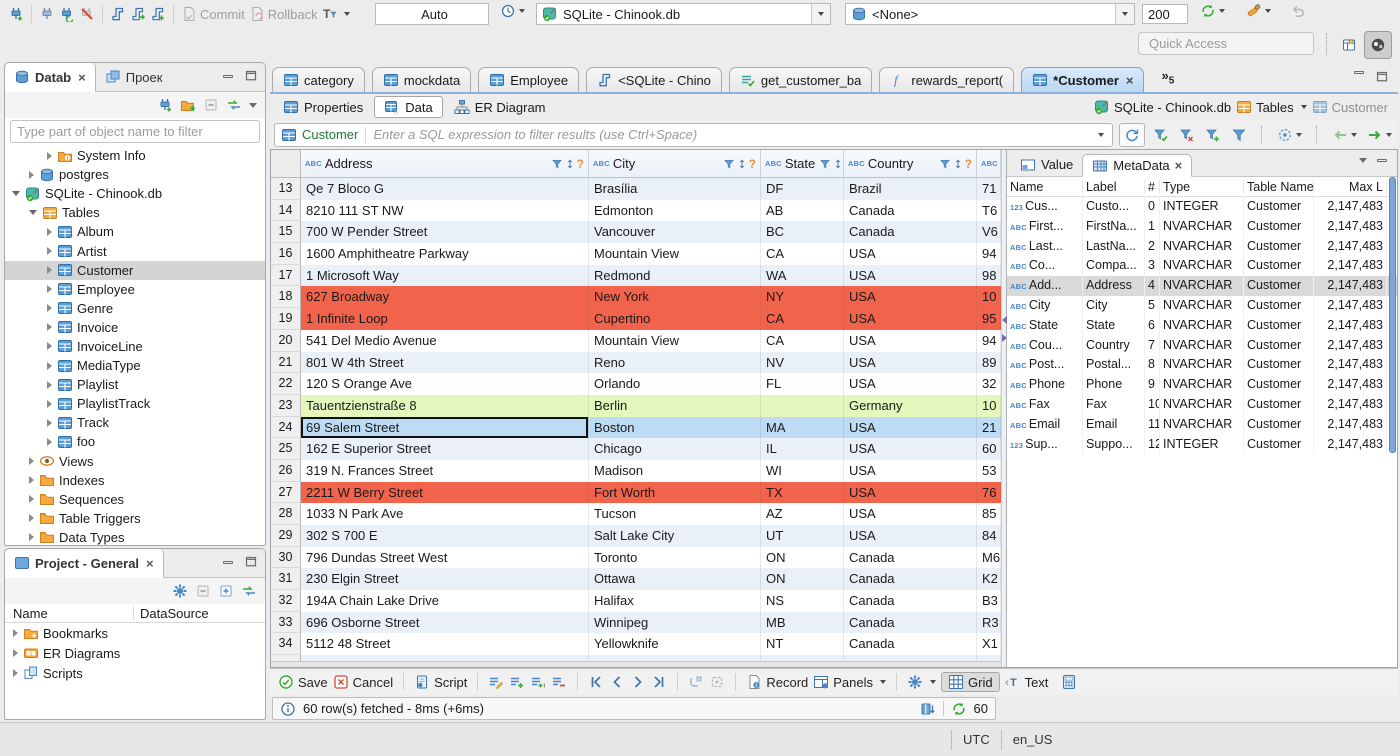 The image size is (1400, 756). Describe the element at coordinates (947, 79) in the screenshot. I see `editor-tab-rewards-report: f rewards_report(` at that location.